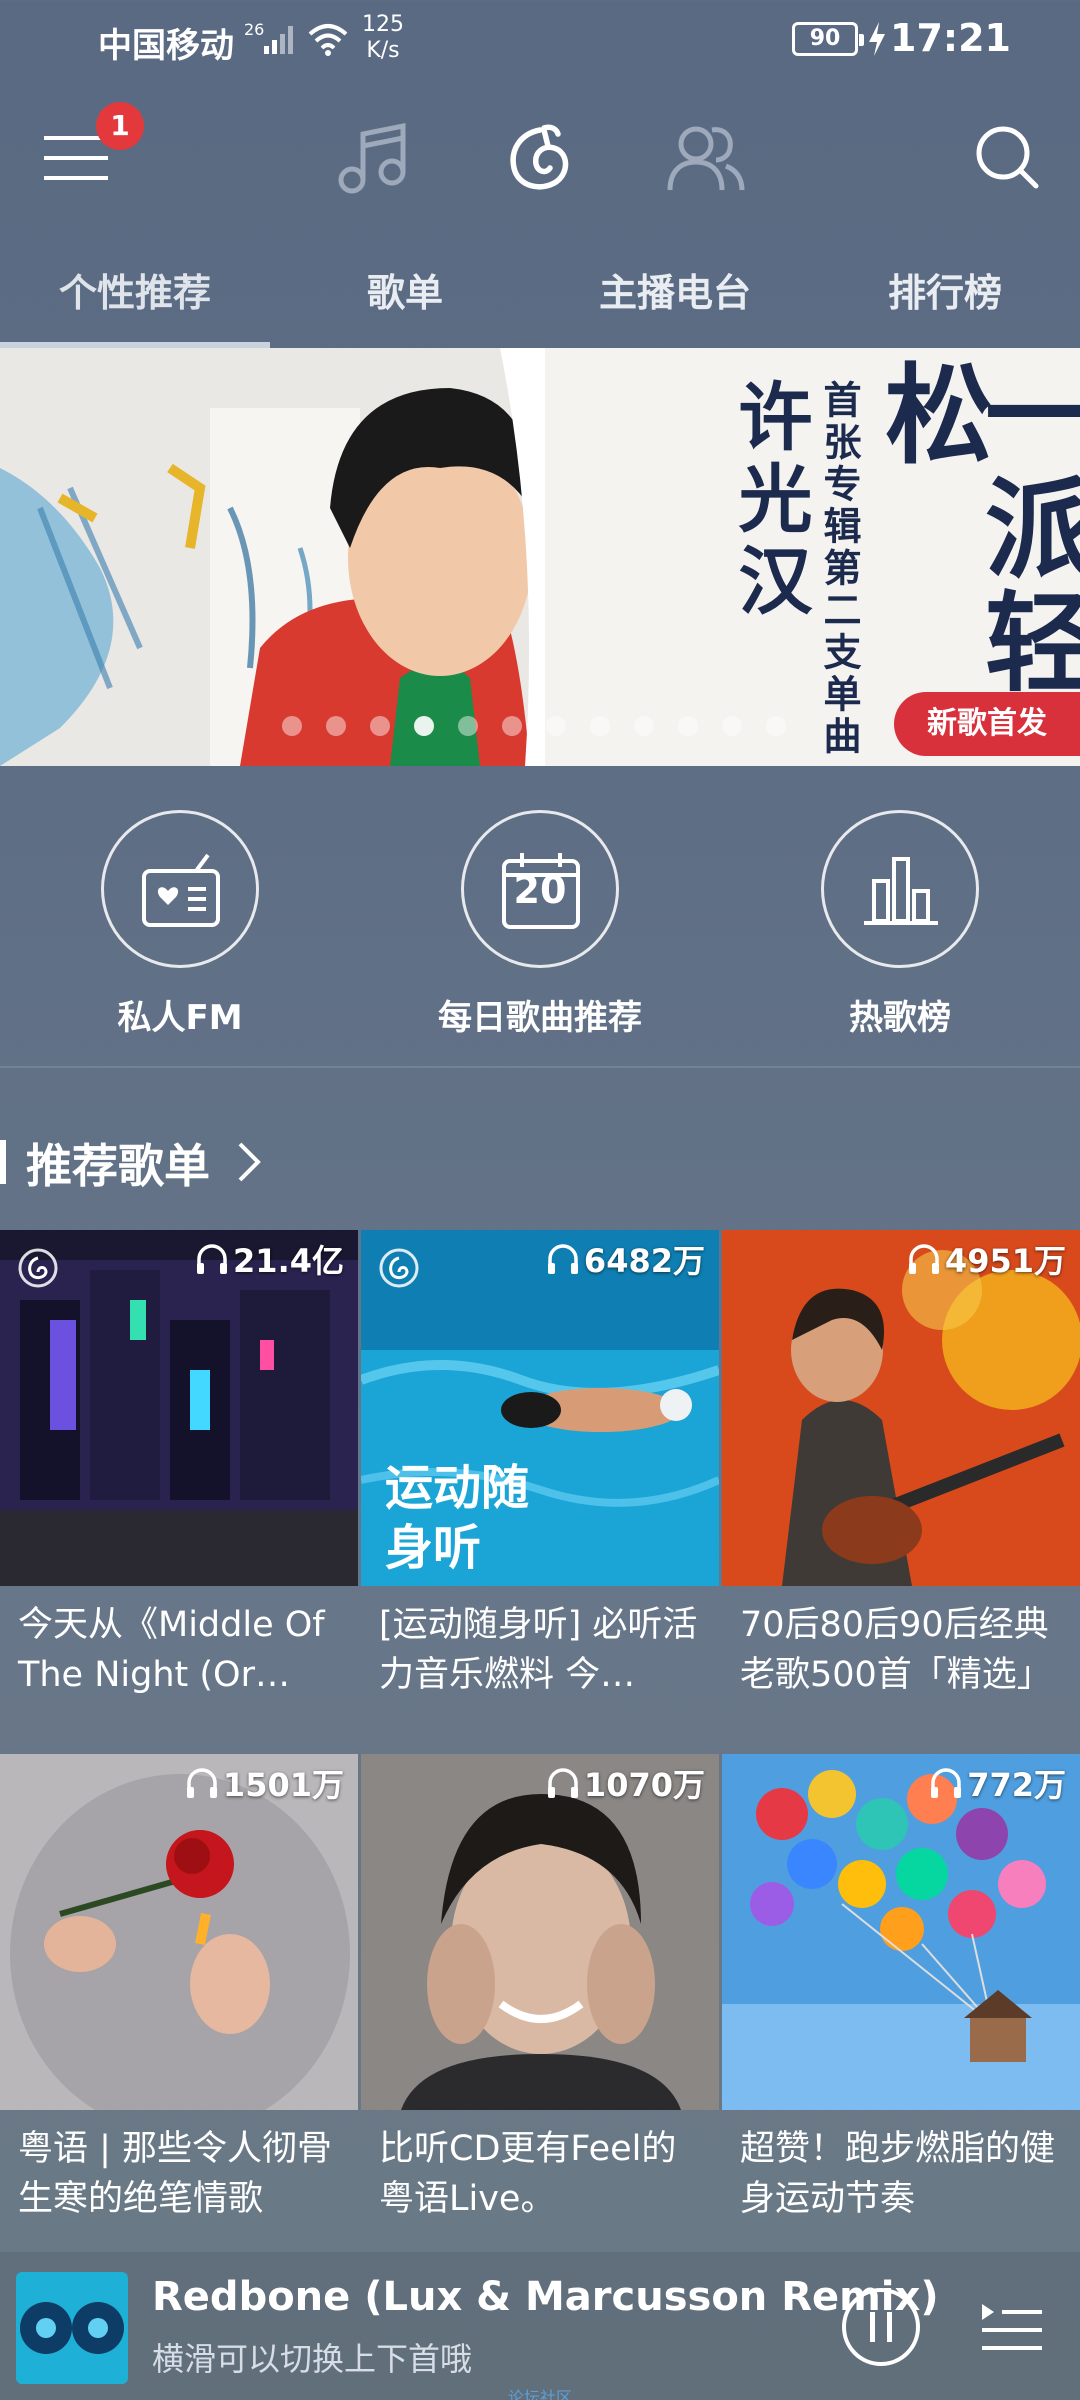 The height and width of the screenshot is (2400, 1080). Describe the element at coordinates (769, 501) in the screenshot. I see `banner-artist: 许光汉` at that location.